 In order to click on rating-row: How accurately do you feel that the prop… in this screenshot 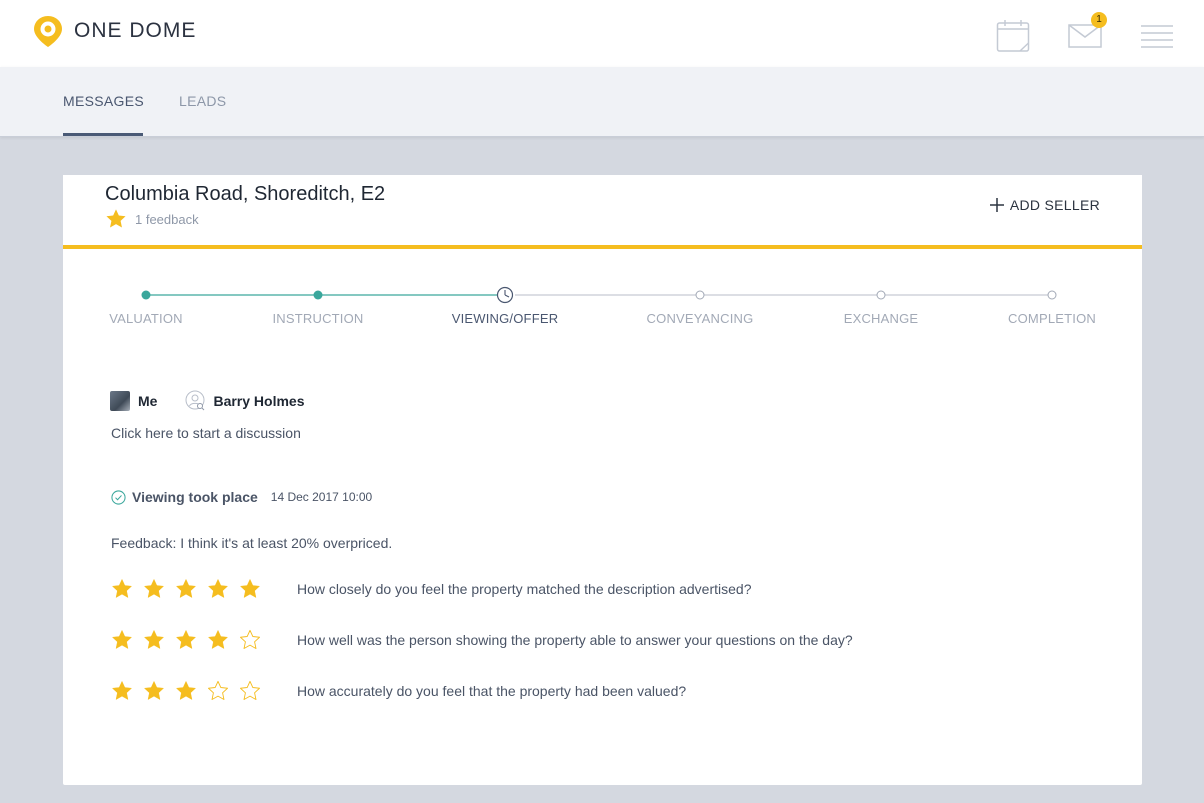, I will do `click(398, 691)`.